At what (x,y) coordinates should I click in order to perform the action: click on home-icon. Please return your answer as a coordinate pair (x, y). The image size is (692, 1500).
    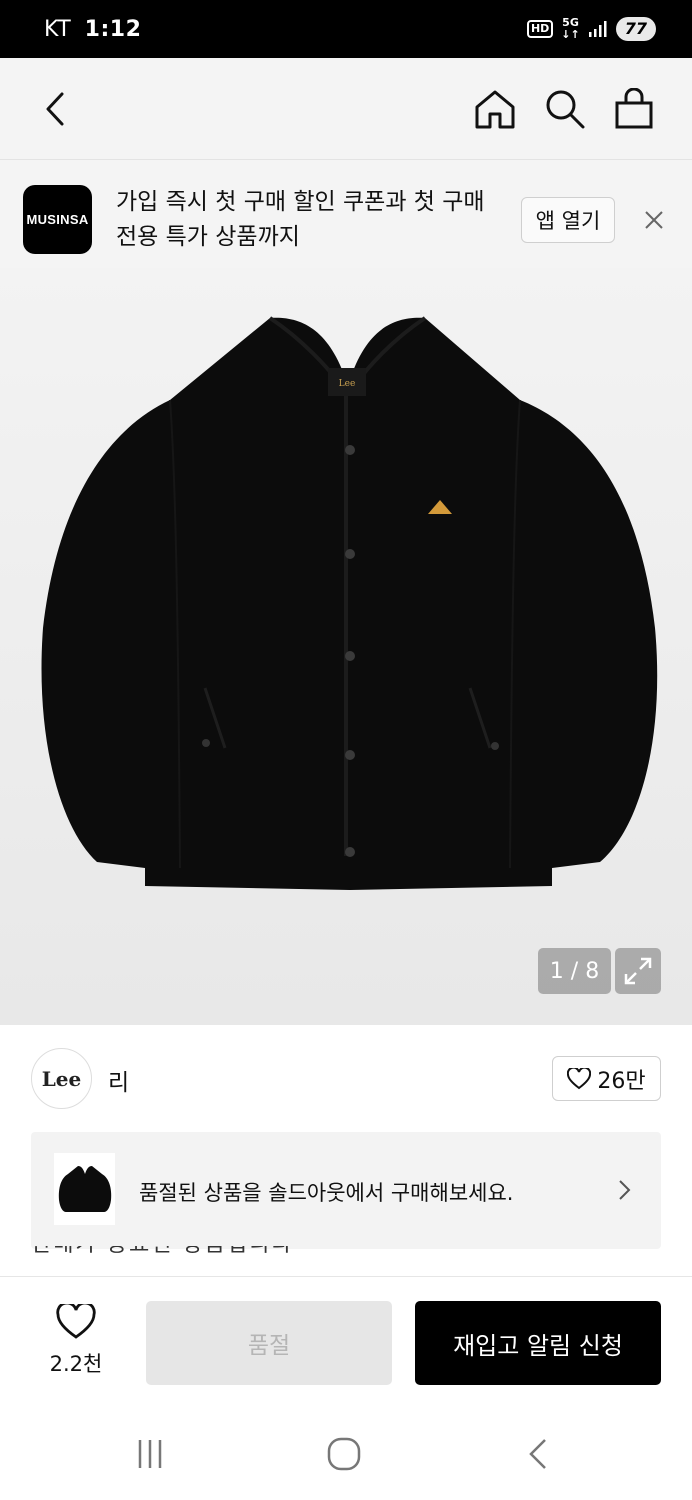
    Looking at the image, I should click on (495, 109).